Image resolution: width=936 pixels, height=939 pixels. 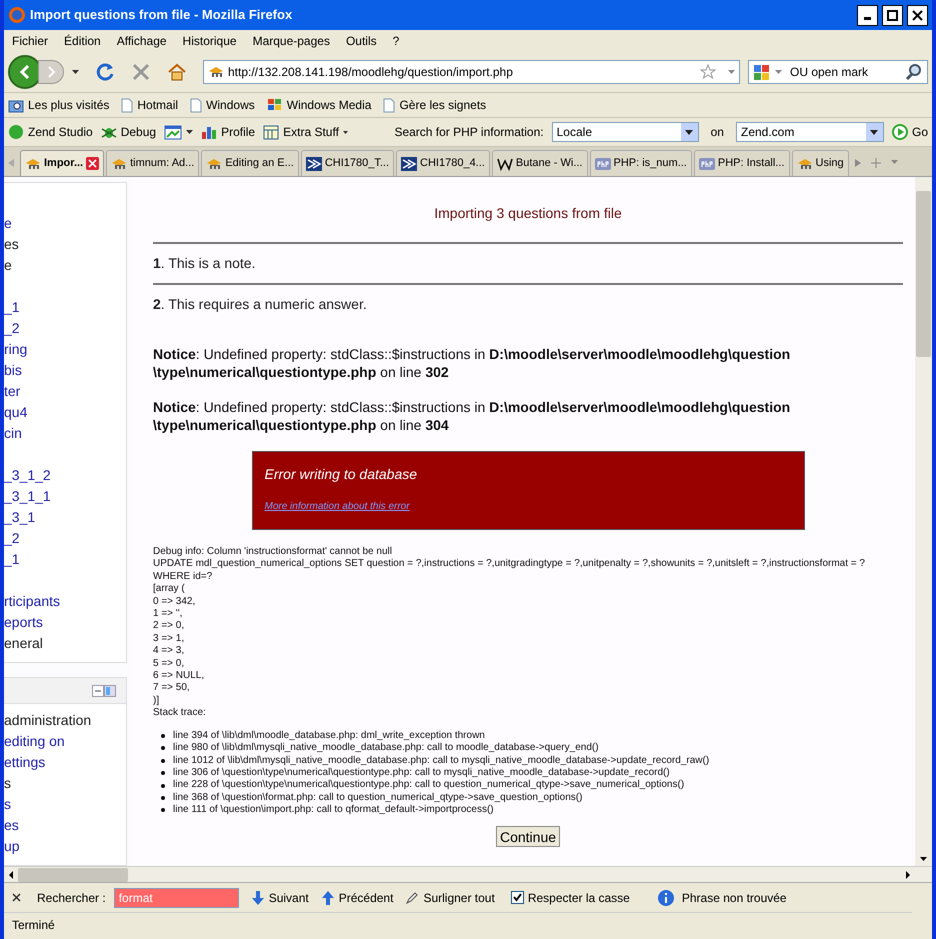 I want to click on plus-icon, so click(x=875, y=163).